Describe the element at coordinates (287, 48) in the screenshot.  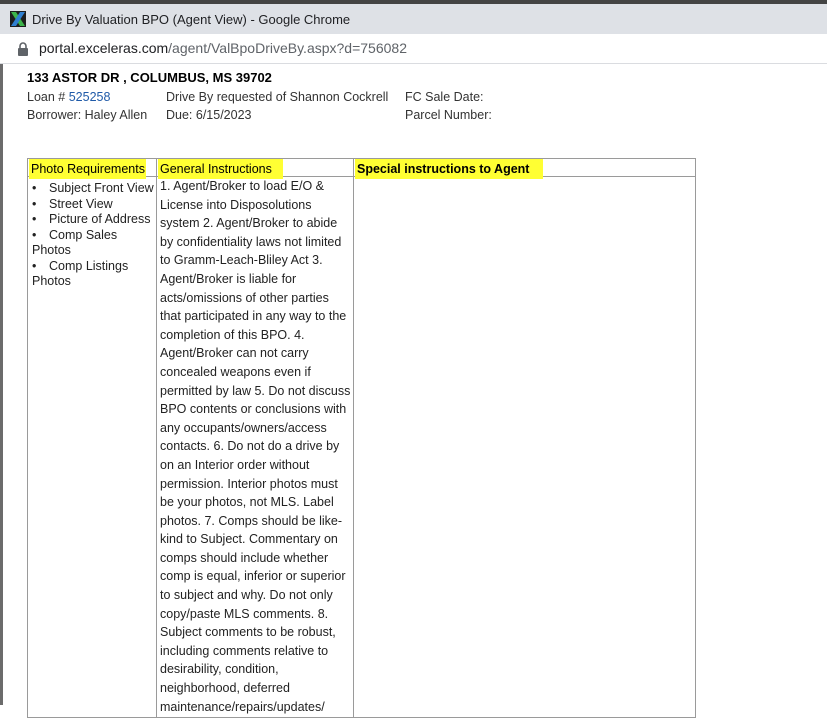
I see `url-path: /agent/ValBpoDriveBy.aspx?d=756082` at that location.